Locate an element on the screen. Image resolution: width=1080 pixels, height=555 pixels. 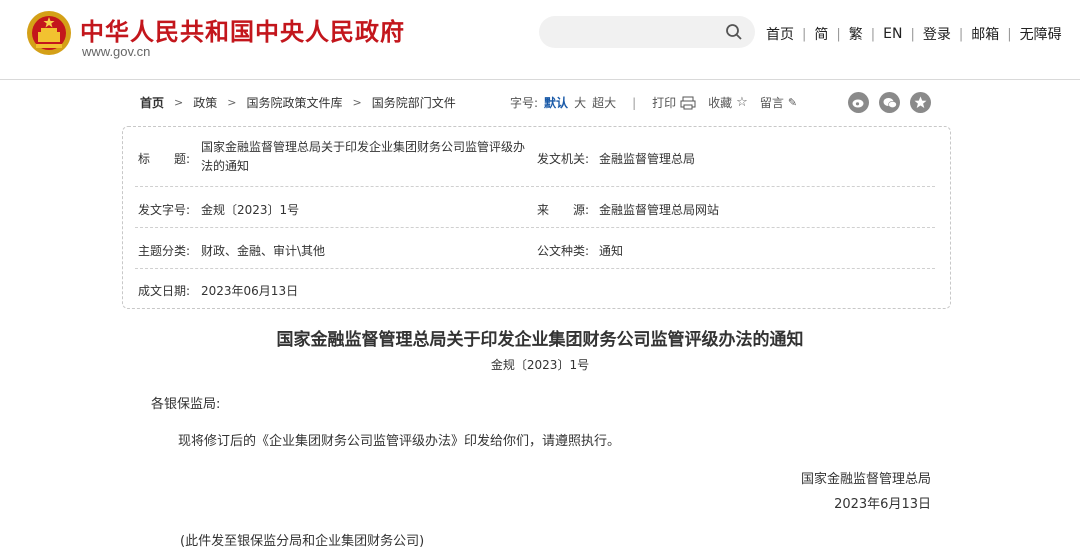
type-label: 公文种类: is located at coordinates (563, 251).